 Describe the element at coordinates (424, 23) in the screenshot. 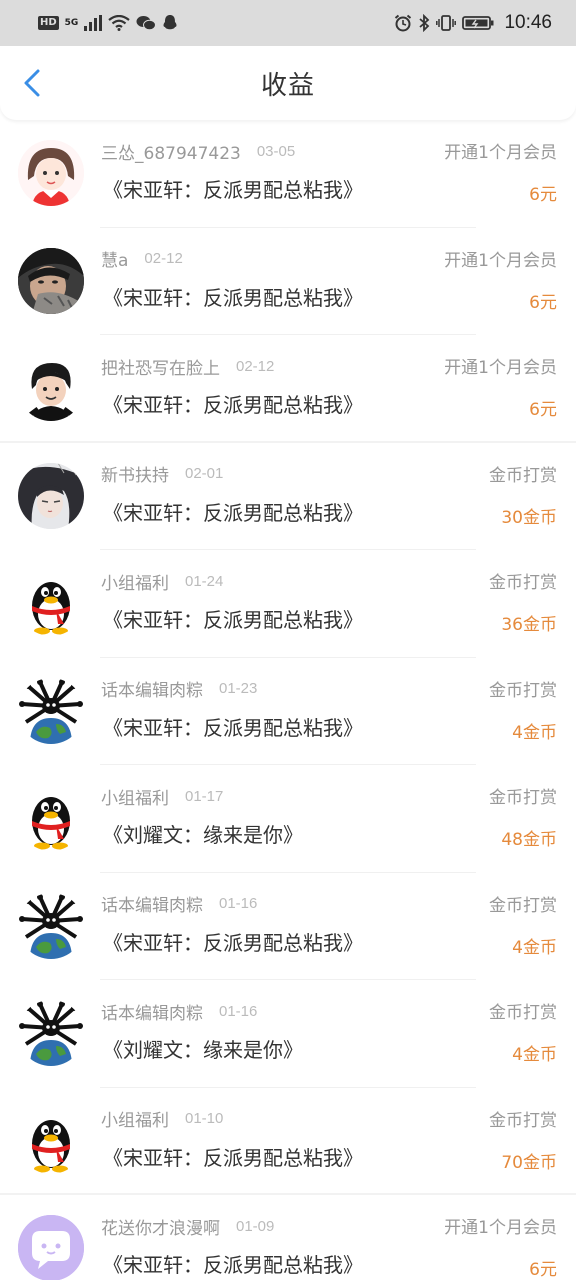

I see `bluetooth-icon` at that location.